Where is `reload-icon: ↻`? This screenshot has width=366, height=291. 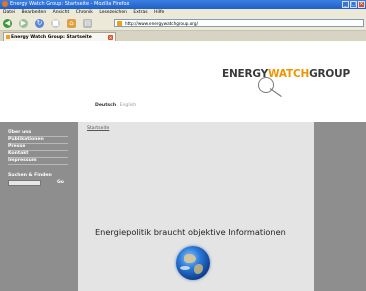 reload-icon: ↻ is located at coordinates (39, 23).